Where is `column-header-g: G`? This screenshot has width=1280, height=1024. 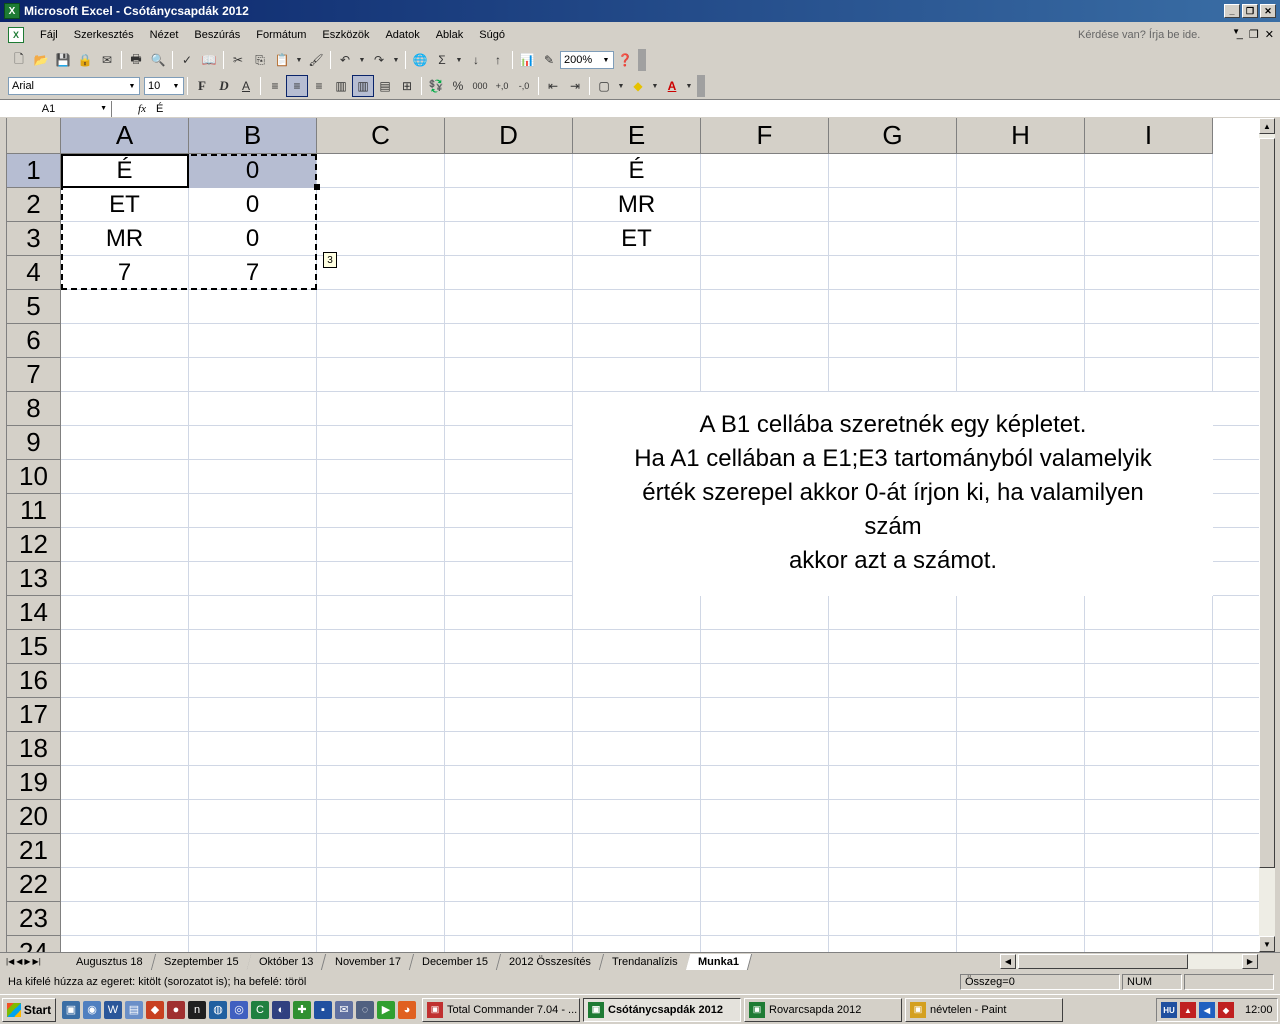
column-header-g: G is located at coordinates (893, 136).